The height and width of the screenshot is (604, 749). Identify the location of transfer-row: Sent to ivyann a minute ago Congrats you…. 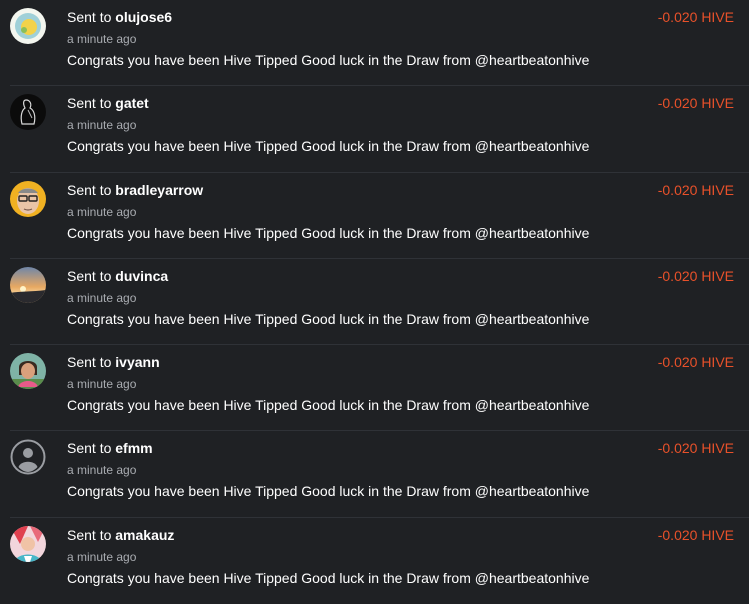
(379, 388).